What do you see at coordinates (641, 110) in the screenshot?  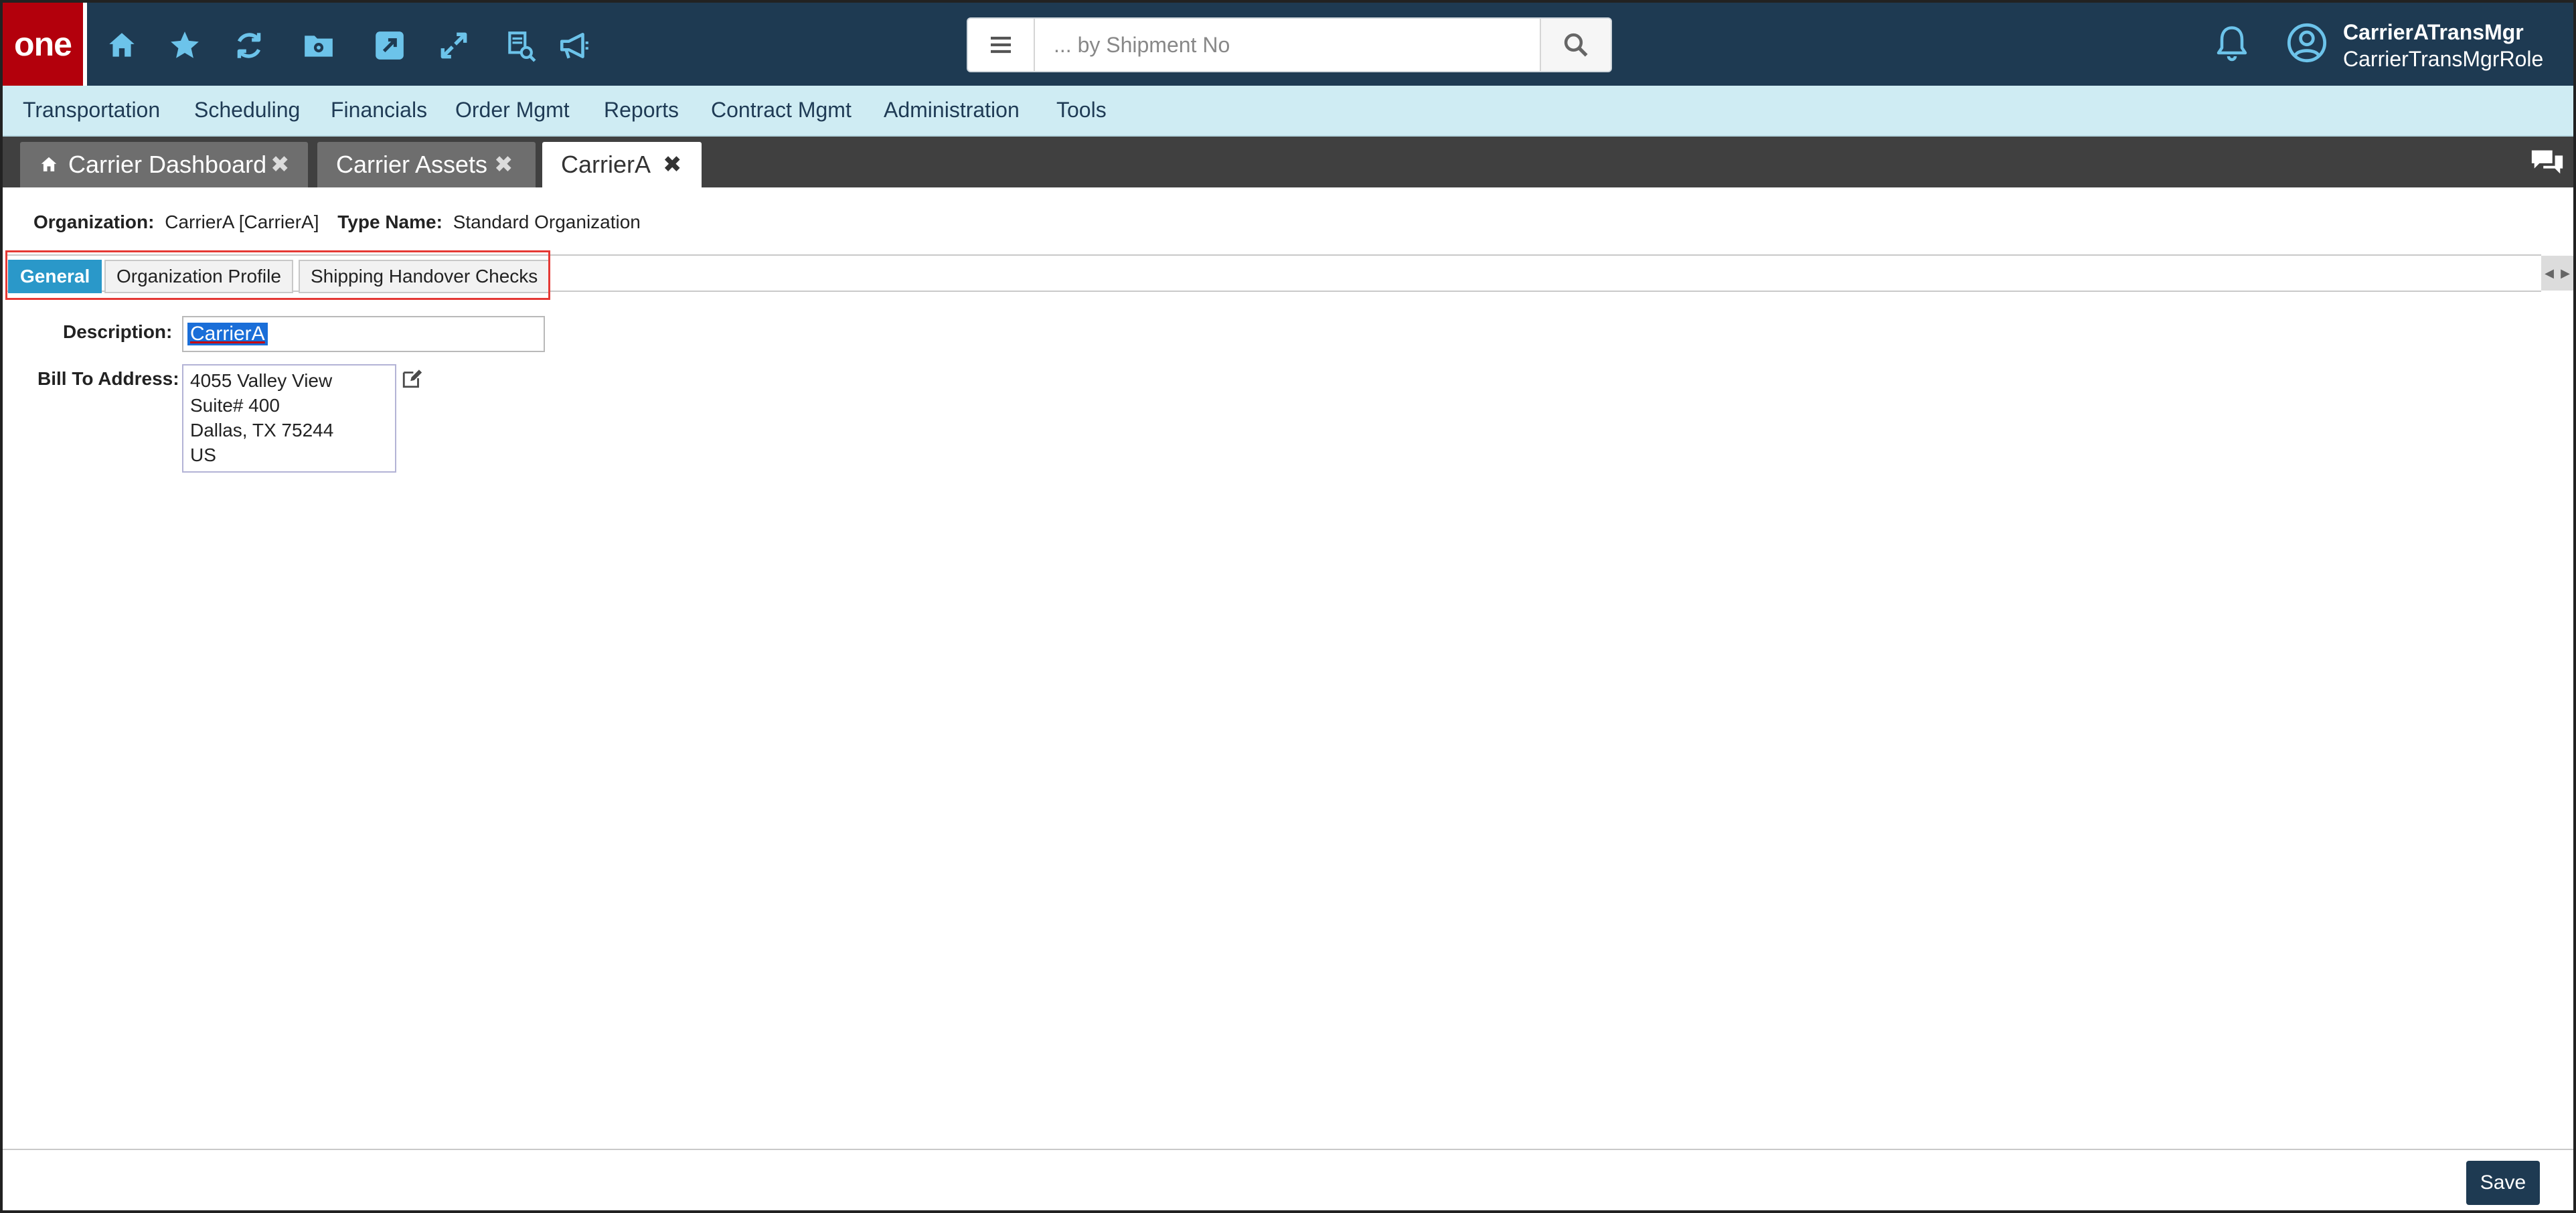 I see `menu-reports: Reports` at bounding box center [641, 110].